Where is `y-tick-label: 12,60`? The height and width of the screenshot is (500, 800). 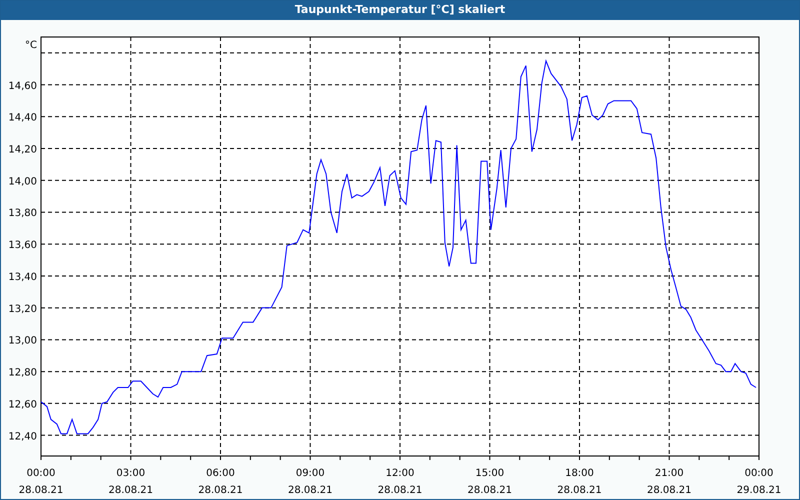
y-tick-label: 12,60 is located at coordinates (22, 404).